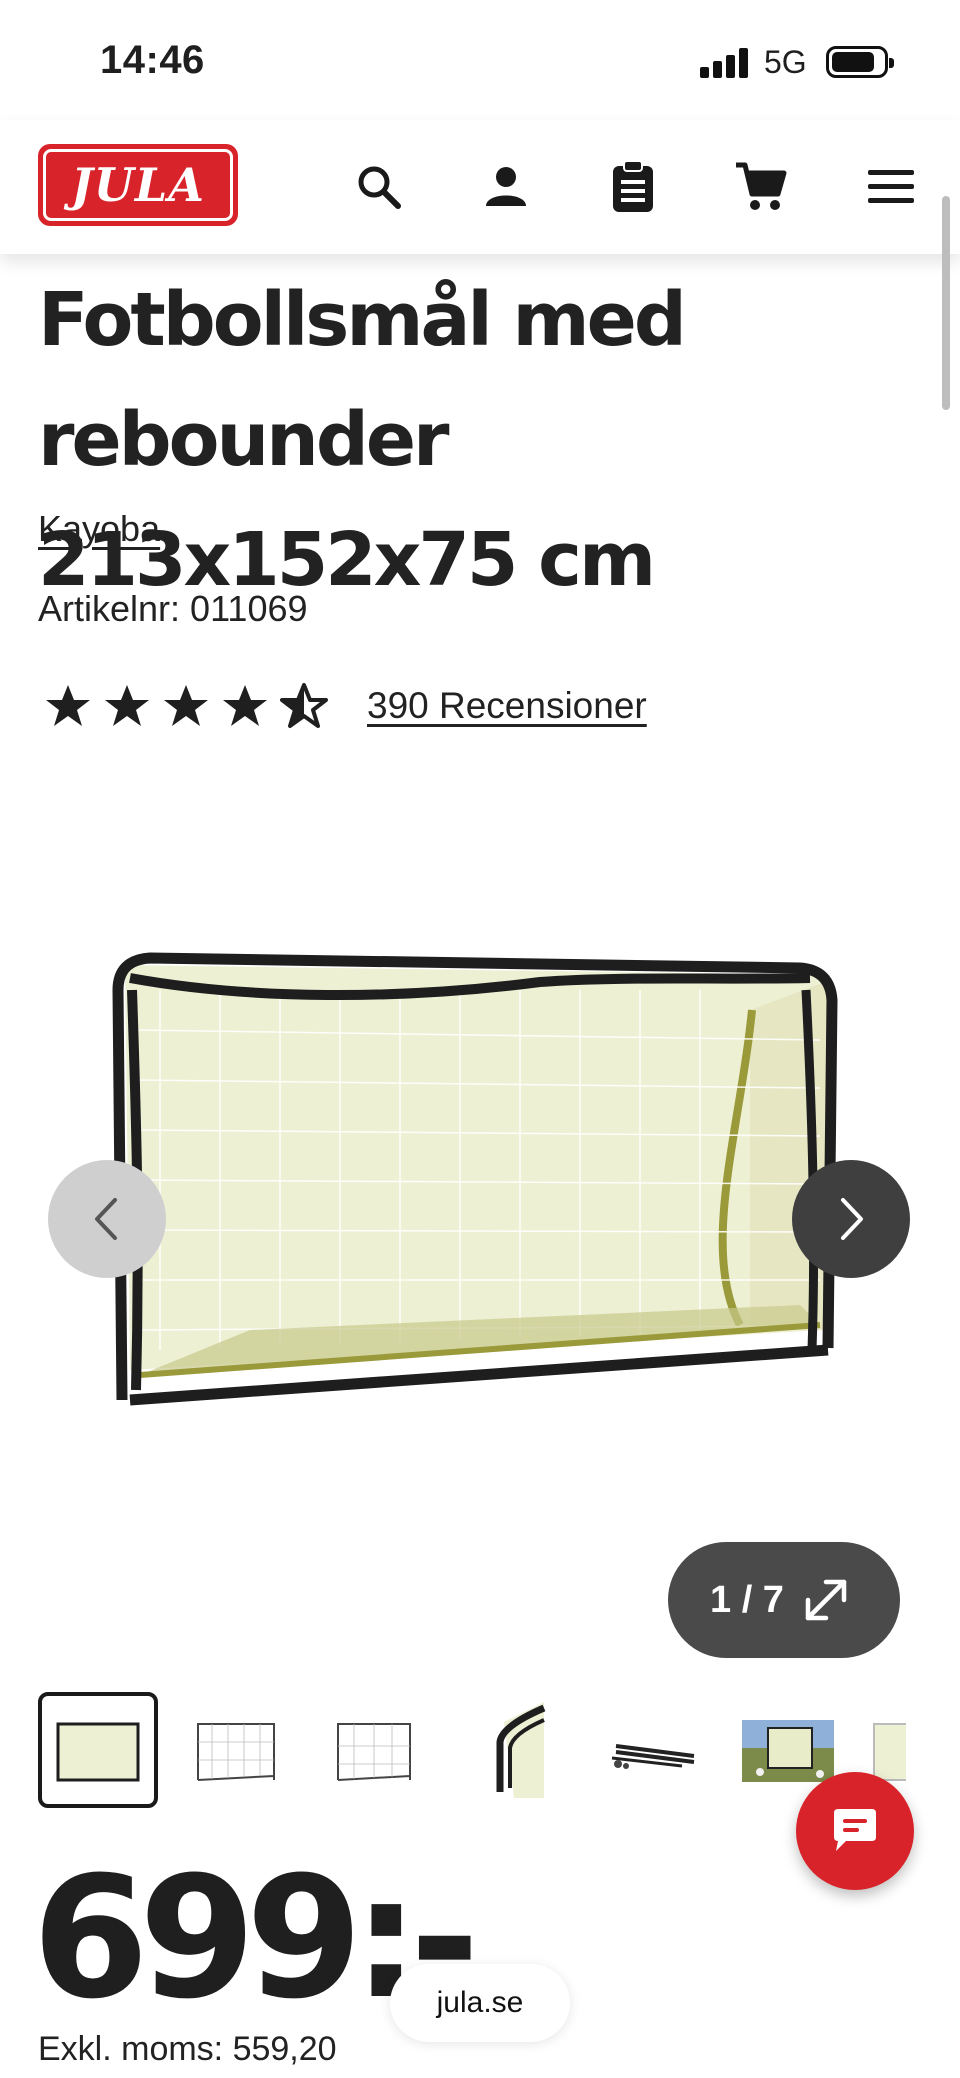  I want to click on previous-image-button, so click(107, 1219).